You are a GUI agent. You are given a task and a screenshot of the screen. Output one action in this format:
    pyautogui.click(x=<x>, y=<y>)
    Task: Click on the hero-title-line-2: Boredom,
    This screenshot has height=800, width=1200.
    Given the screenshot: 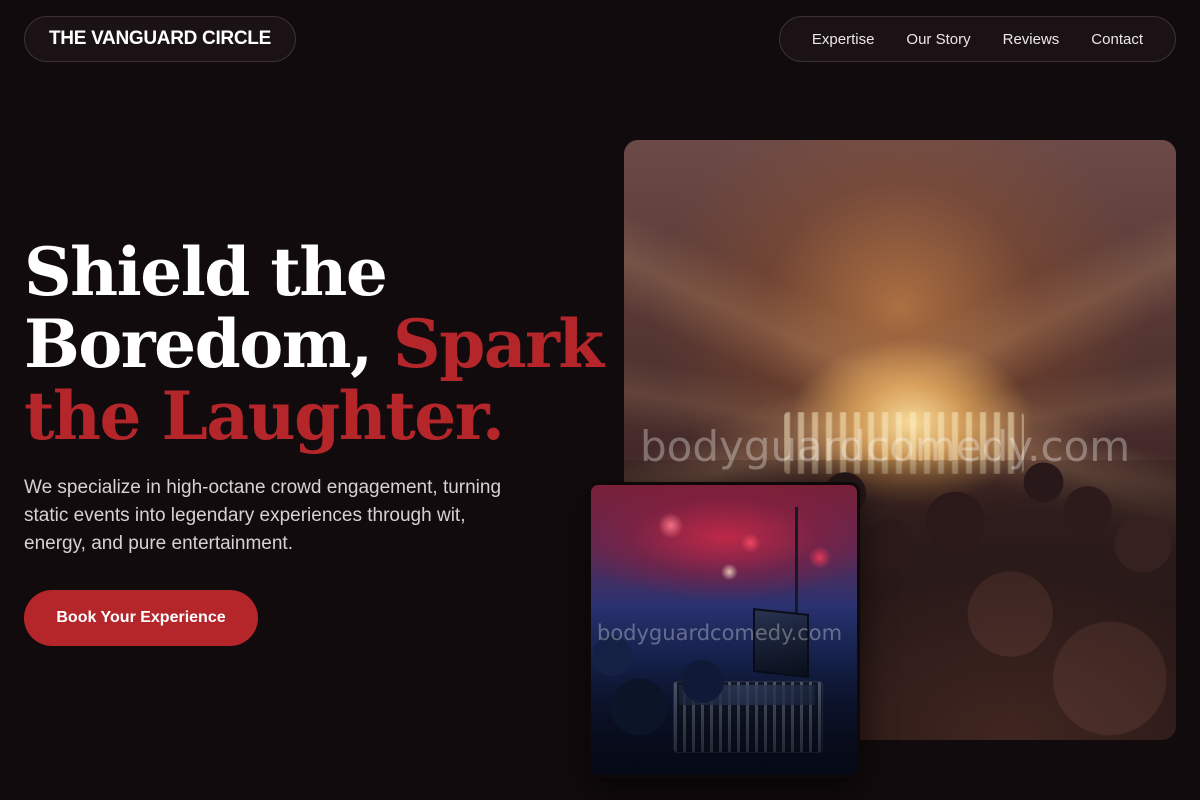 What is the action you would take?
    pyautogui.click(x=209, y=344)
    